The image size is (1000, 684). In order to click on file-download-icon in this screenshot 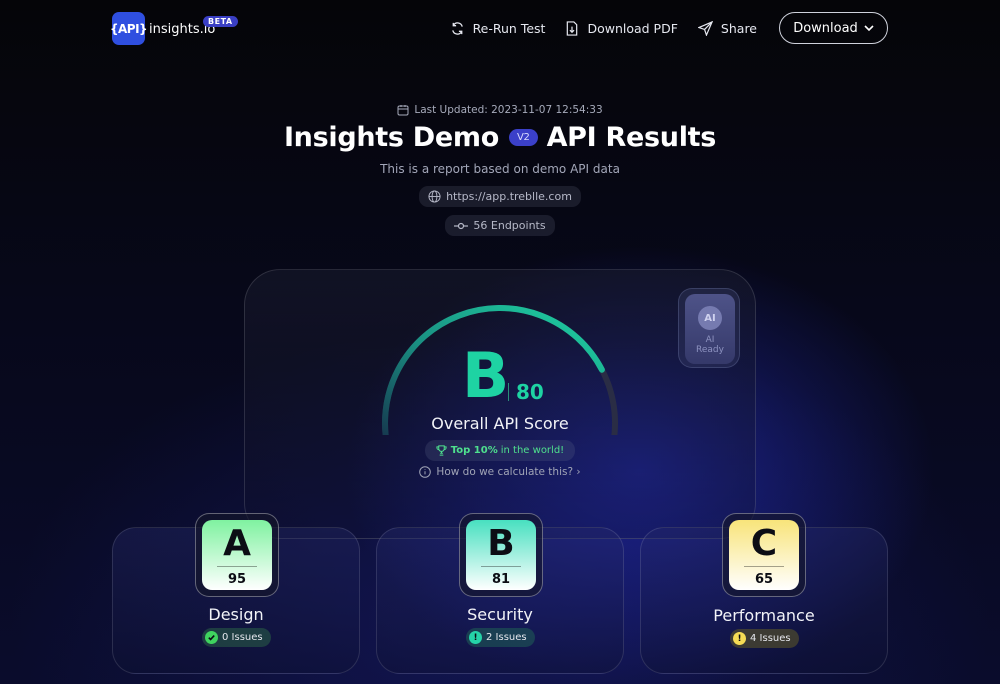, I will do `click(572, 28)`.